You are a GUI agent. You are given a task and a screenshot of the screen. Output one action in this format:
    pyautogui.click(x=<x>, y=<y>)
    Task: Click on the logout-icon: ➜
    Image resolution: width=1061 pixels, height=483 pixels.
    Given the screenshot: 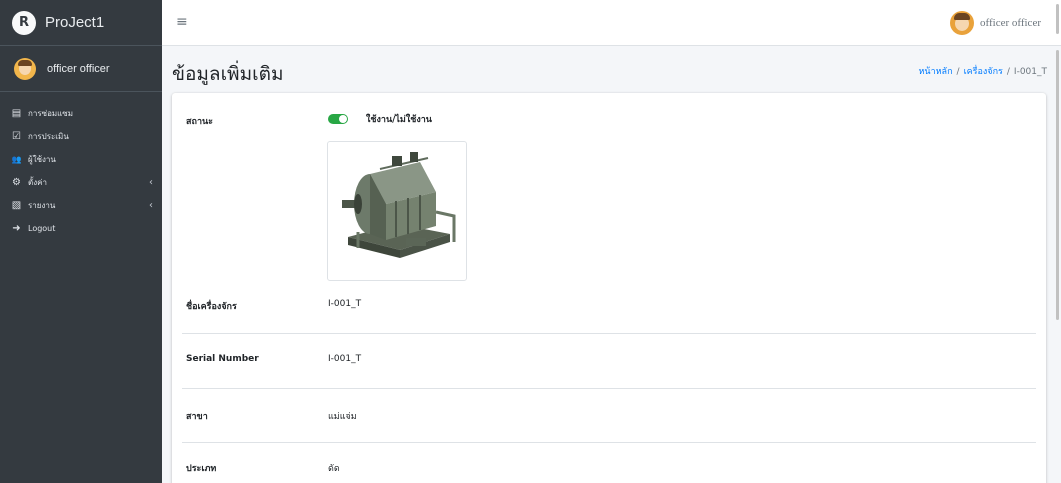 What is the action you would take?
    pyautogui.click(x=16, y=228)
    